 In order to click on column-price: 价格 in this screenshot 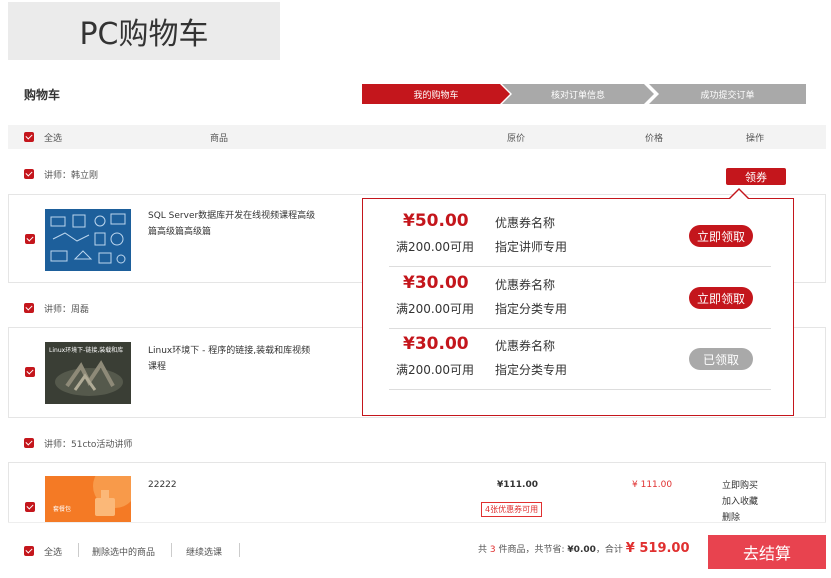, I will do `click(654, 139)`.